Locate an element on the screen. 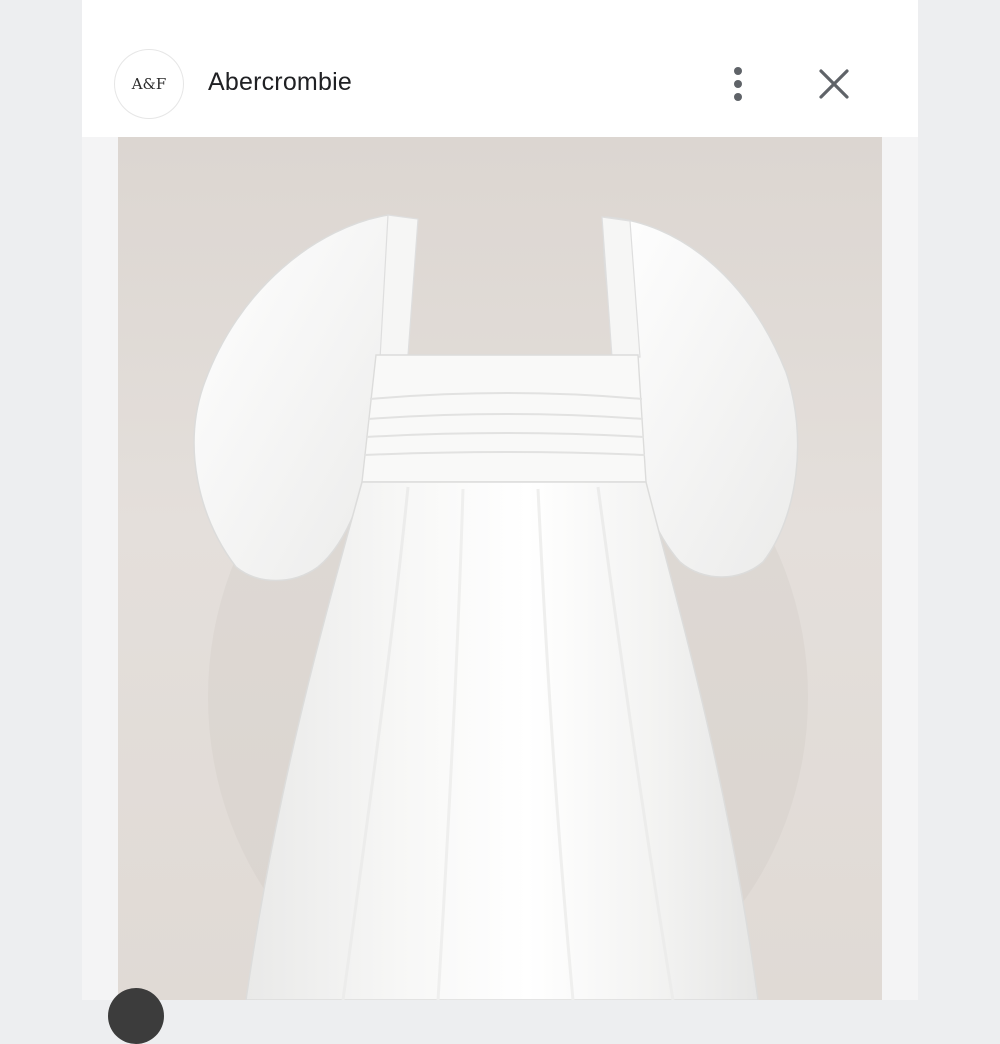  close-icon is located at coordinates (834, 84).